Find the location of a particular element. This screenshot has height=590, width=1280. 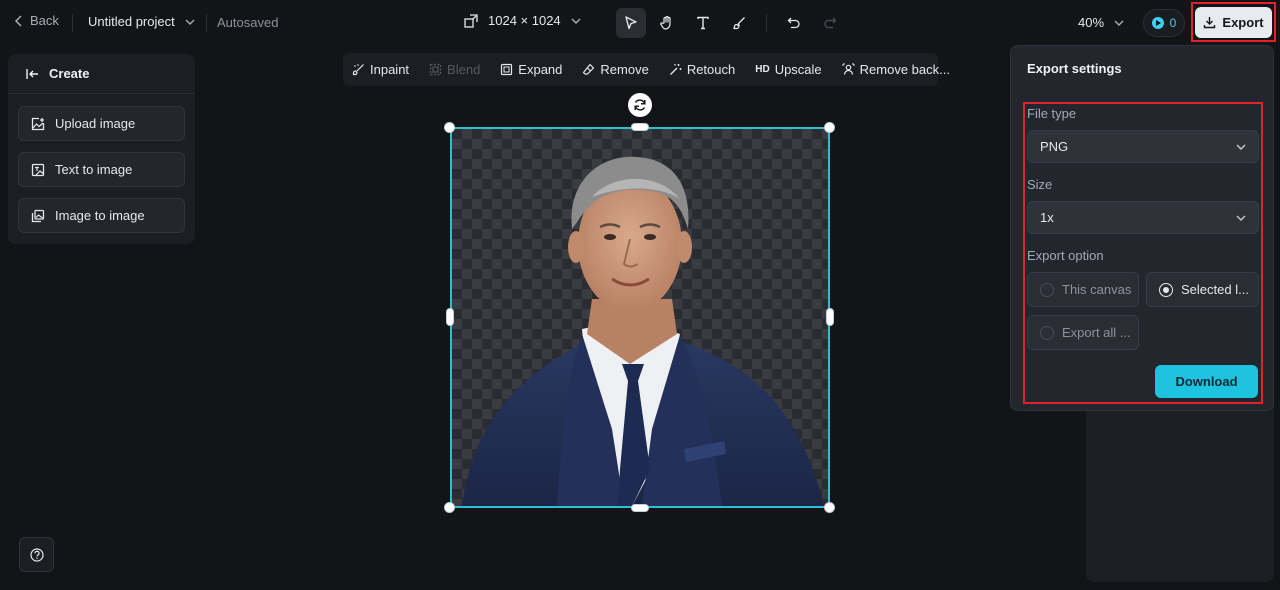

text-tool is located at coordinates (703, 23).